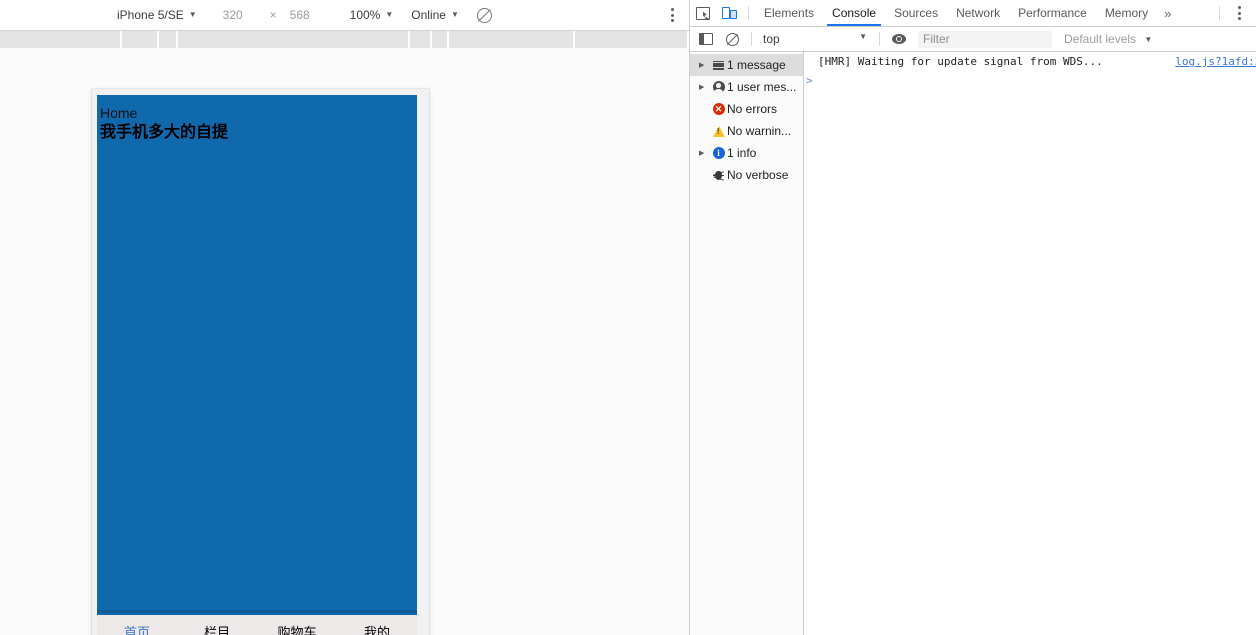 This screenshot has width=1256, height=635. What do you see at coordinates (756, 65) in the screenshot?
I see `sidebar-item-label: 1 message` at bounding box center [756, 65].